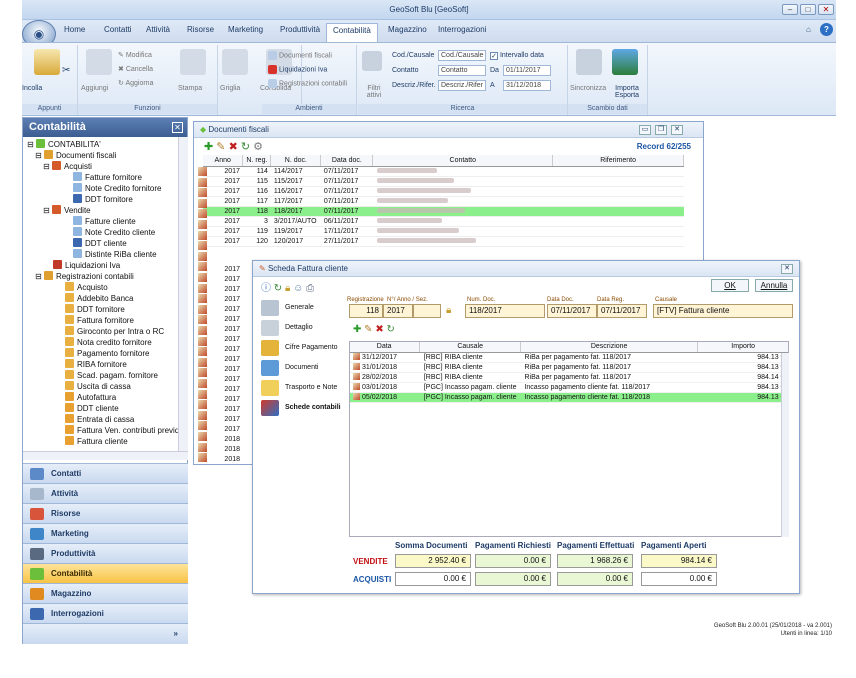 This screenshot has width=856, height=678. What do you see at coordinates (298, 348) in the screenshot?
I see `side-tab-cifre-pagamento: Cifre Pagamento` at bounding box center [298, 348].